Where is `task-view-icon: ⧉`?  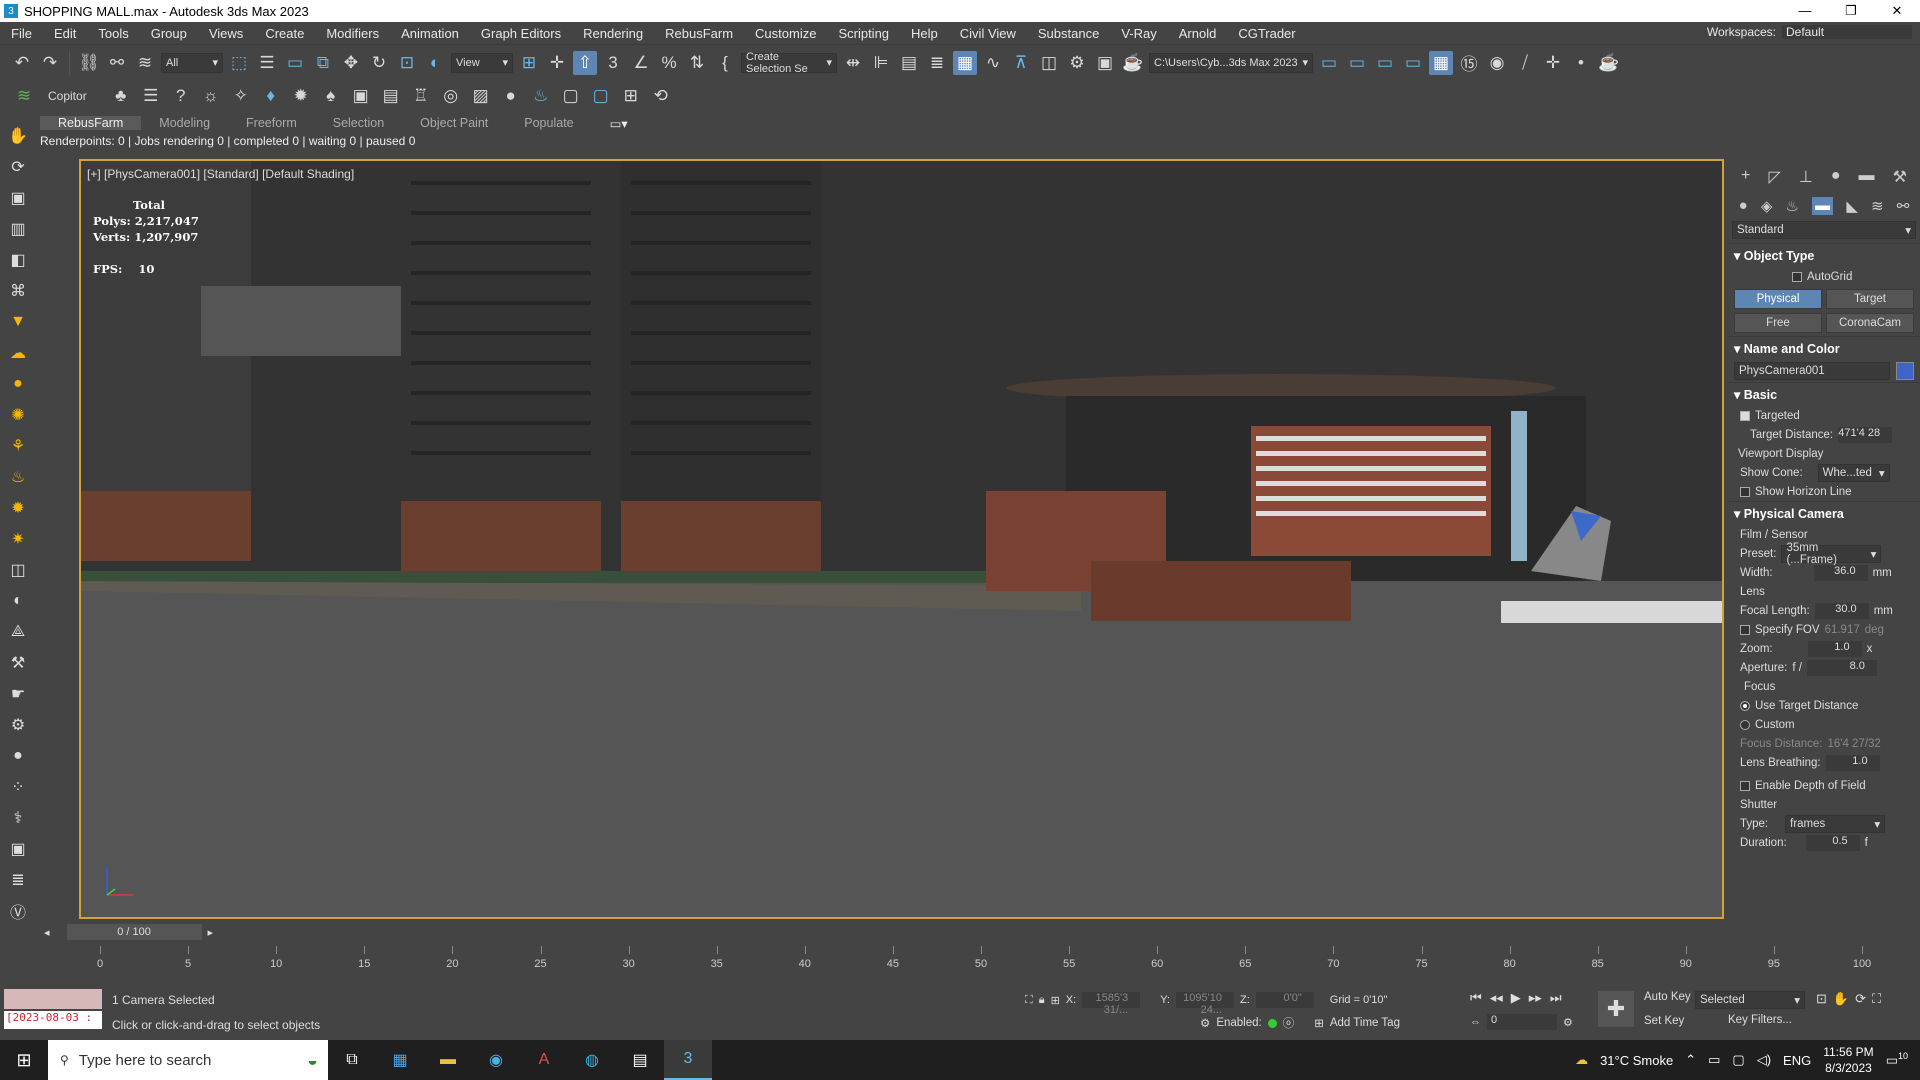 task-view-icon: ⧉ is located at coordinates (352, 1060).